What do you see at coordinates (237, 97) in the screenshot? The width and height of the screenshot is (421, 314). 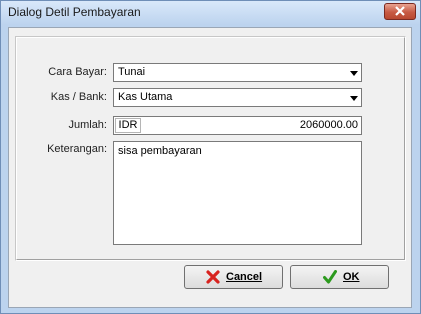 I see `kas-bank-select: Kas Utama` at bounding box center [237, 97].